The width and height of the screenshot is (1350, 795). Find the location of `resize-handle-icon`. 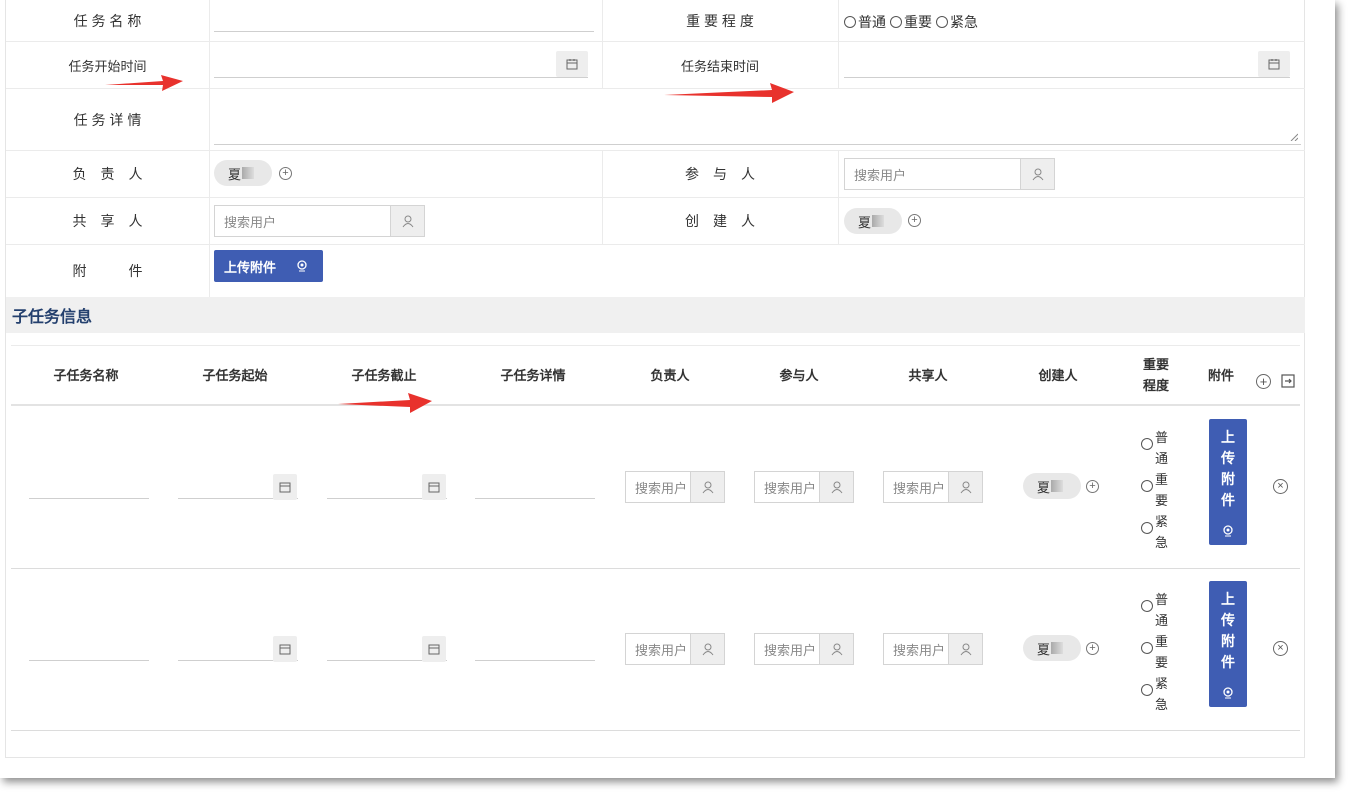

resize-handle-icon is located at coordinates (1294, 137).